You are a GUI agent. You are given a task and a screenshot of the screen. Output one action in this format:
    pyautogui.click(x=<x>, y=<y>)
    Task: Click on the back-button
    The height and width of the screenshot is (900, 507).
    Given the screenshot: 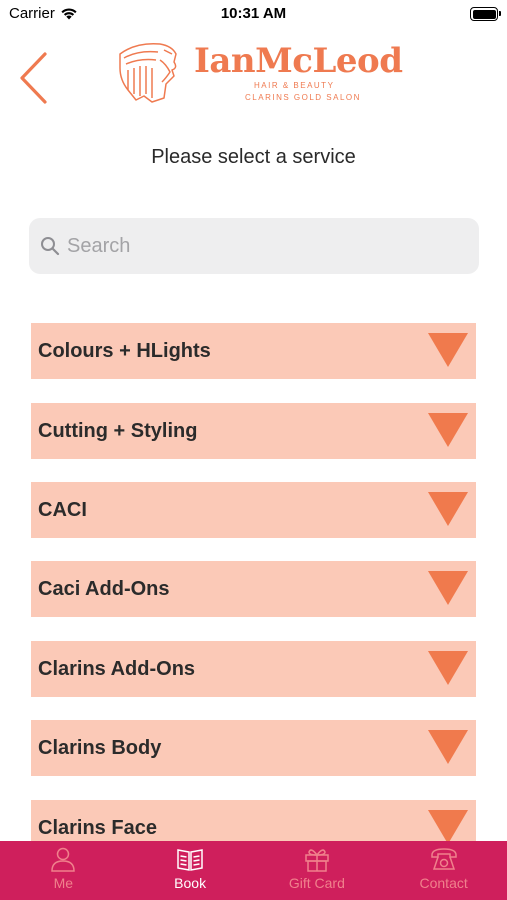 What is the action you would take?
    pyautogui.click(x=34, y=78)
    